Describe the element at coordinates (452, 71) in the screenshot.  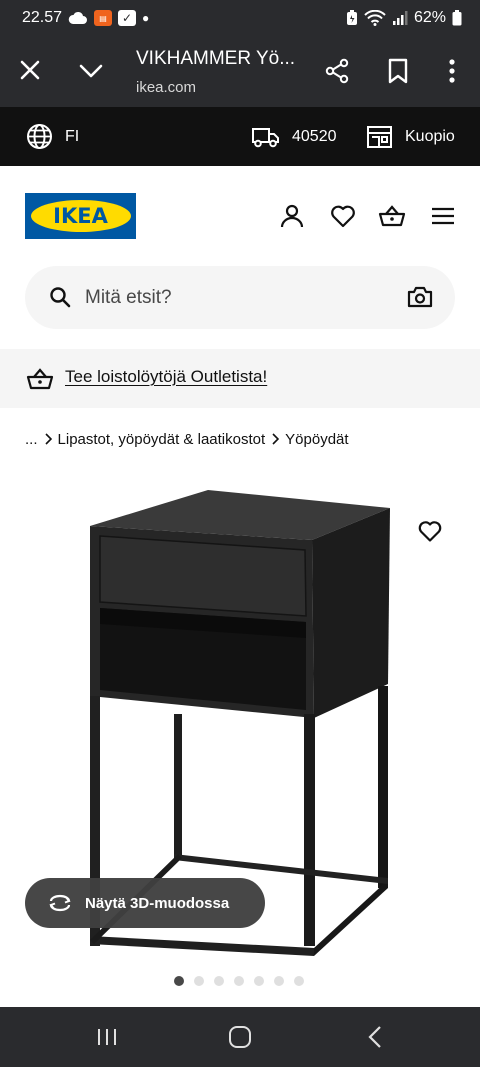
I see `more-icon` at that location.